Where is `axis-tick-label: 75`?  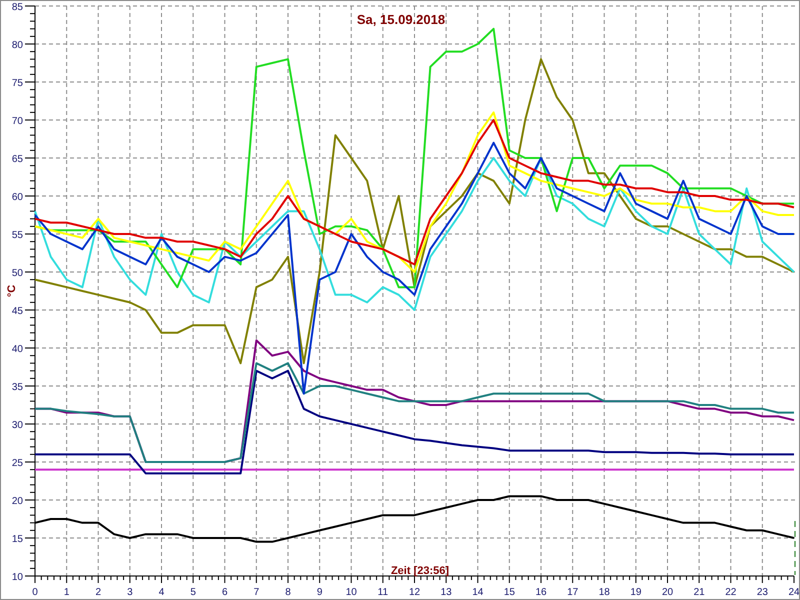 axis-tick-label: 75 is located at coordinates (17, 83).